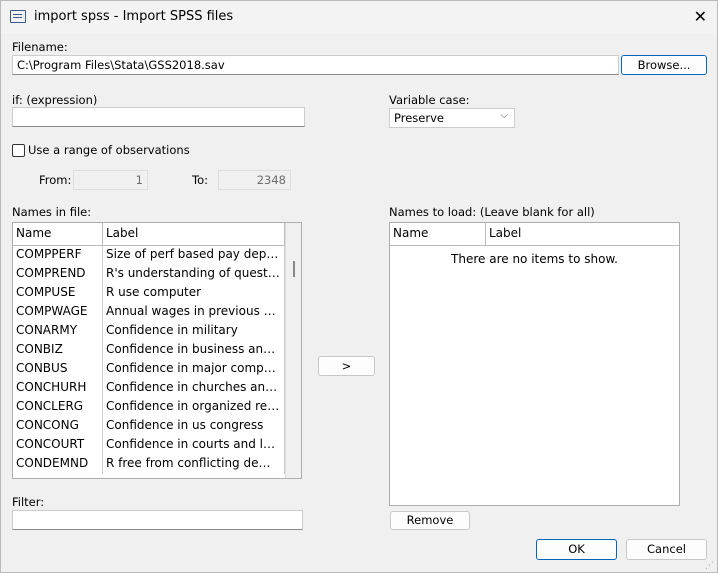 The image size is (718, 573). I want to click on table-row: CONCONG Confidence in us congress, so click(157, 426).